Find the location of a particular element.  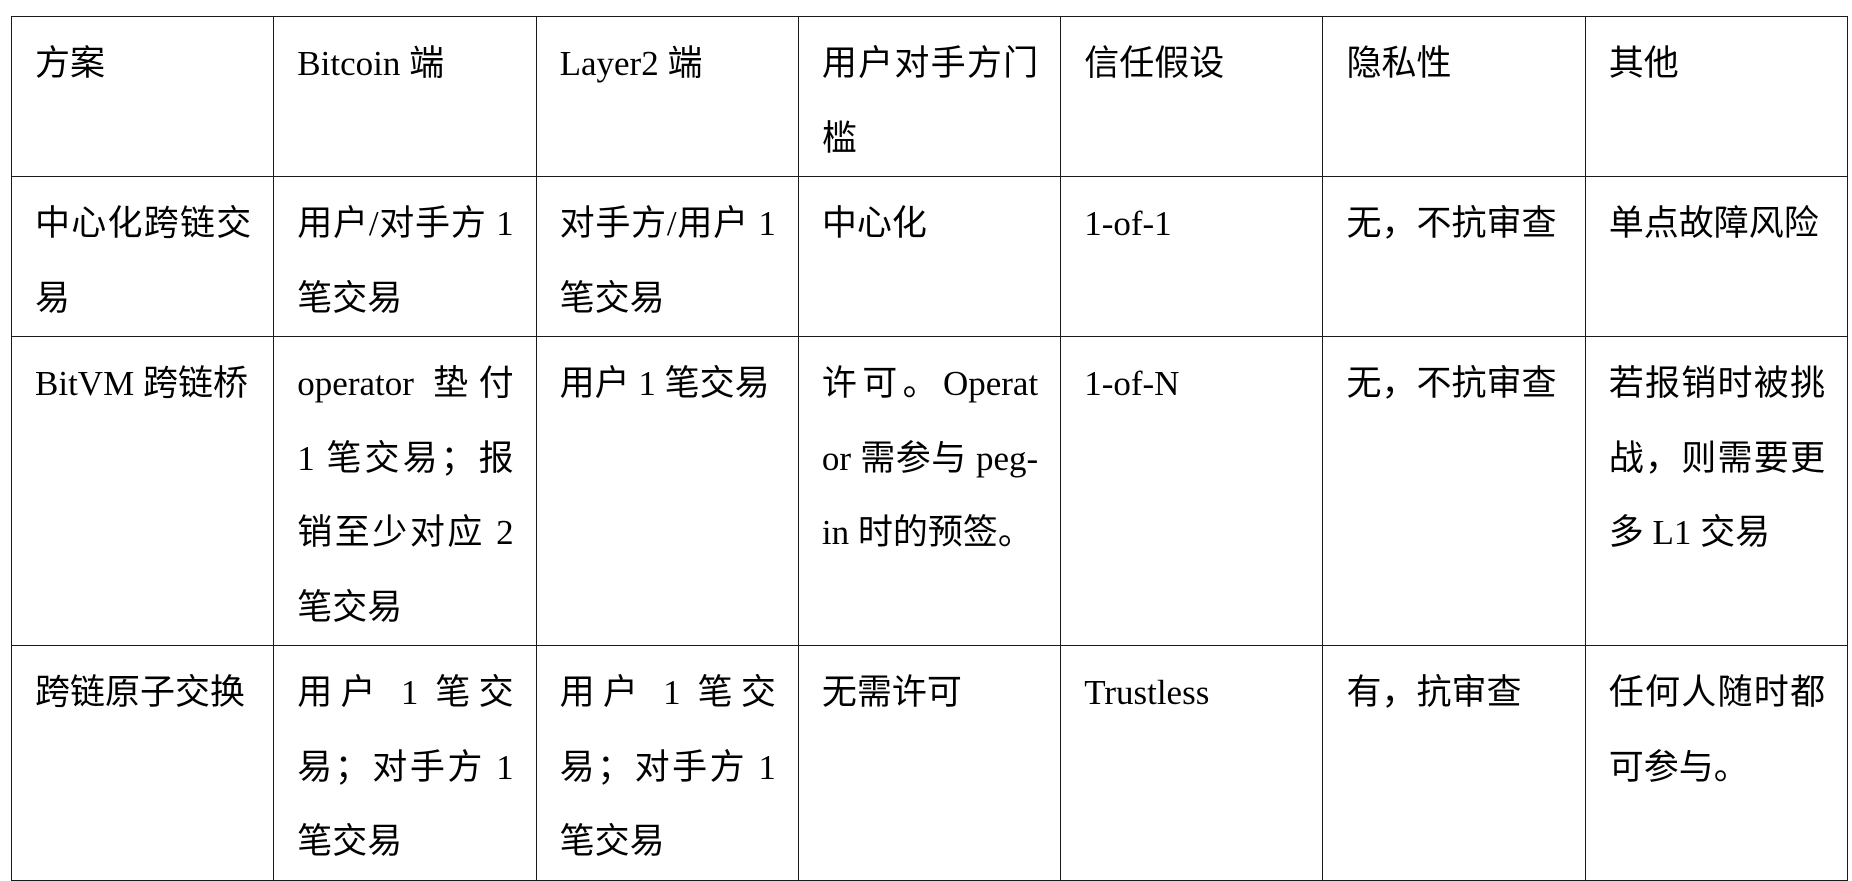

cell-counterparty-threshold: 无需许可 is located at coordinates (929, 763).